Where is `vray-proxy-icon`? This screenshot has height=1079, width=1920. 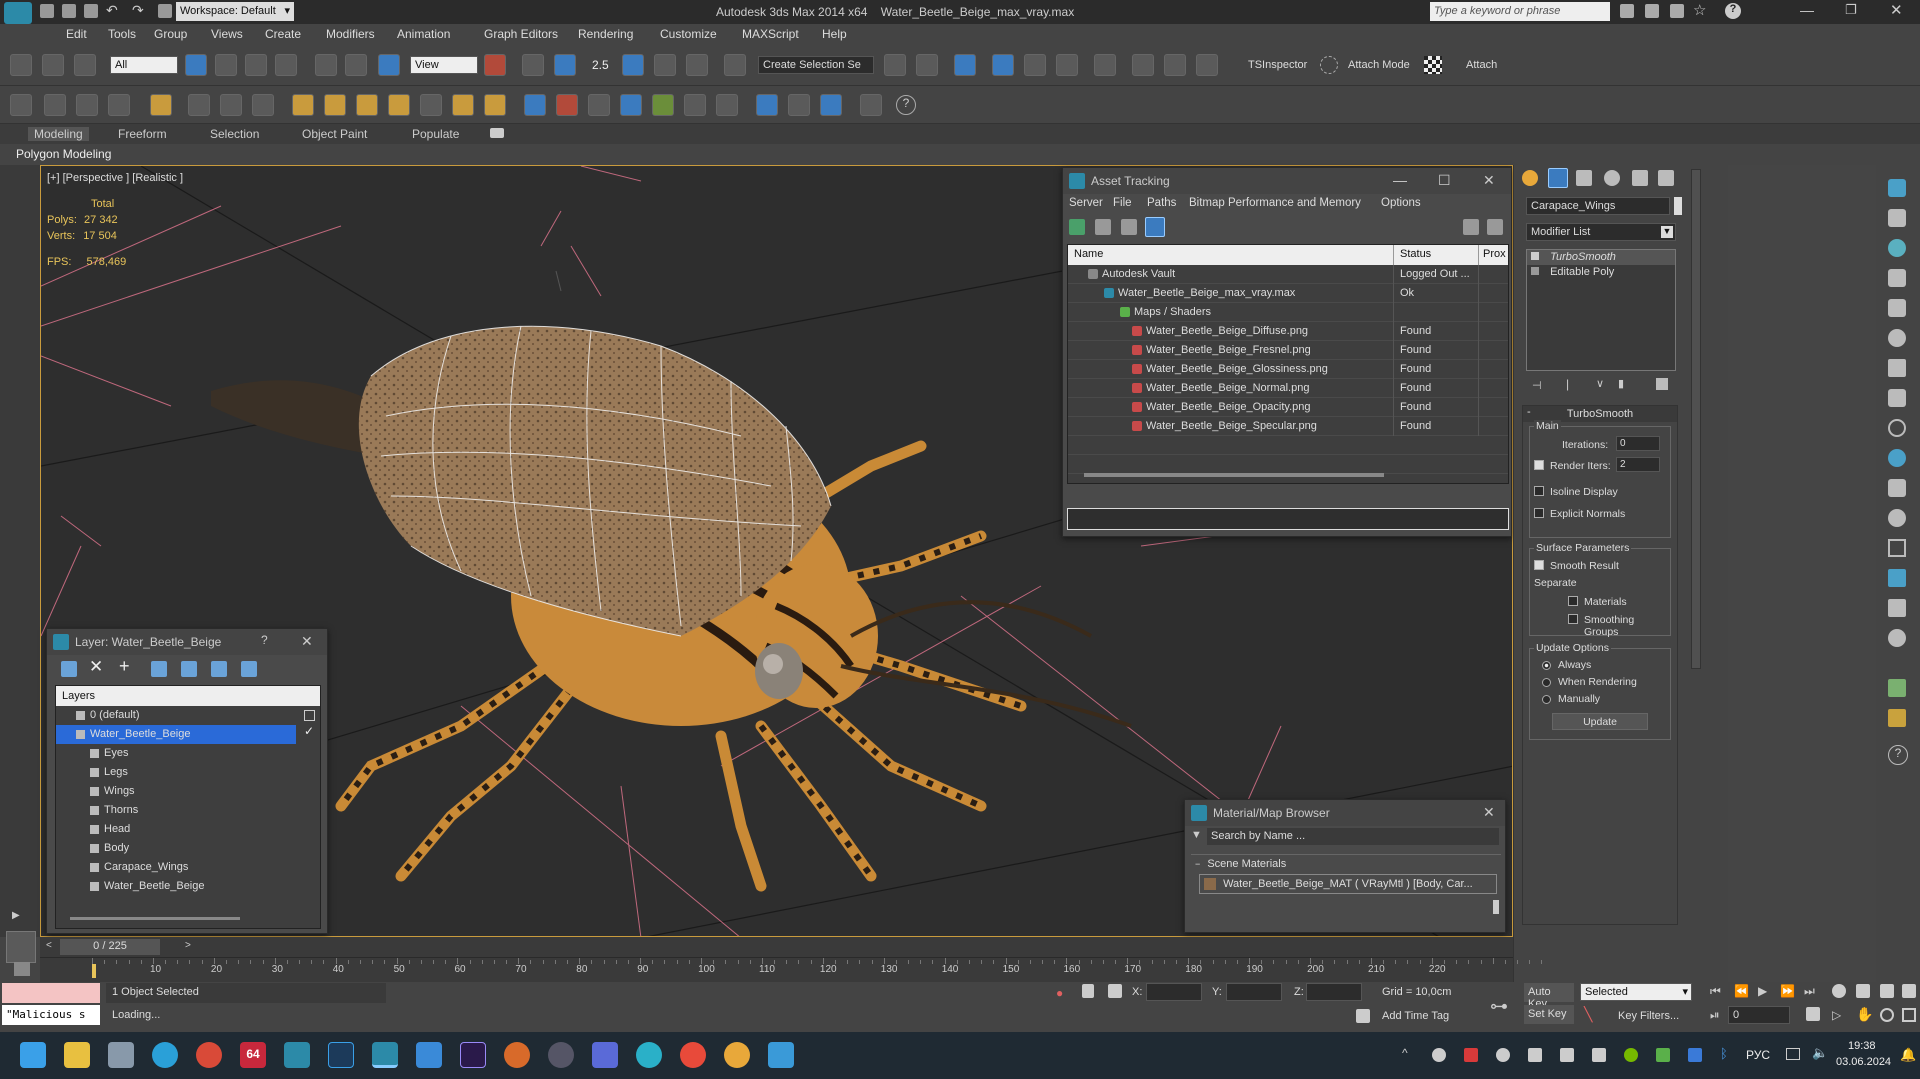 vray-proxy-icon is located at coordinates (199, 105).